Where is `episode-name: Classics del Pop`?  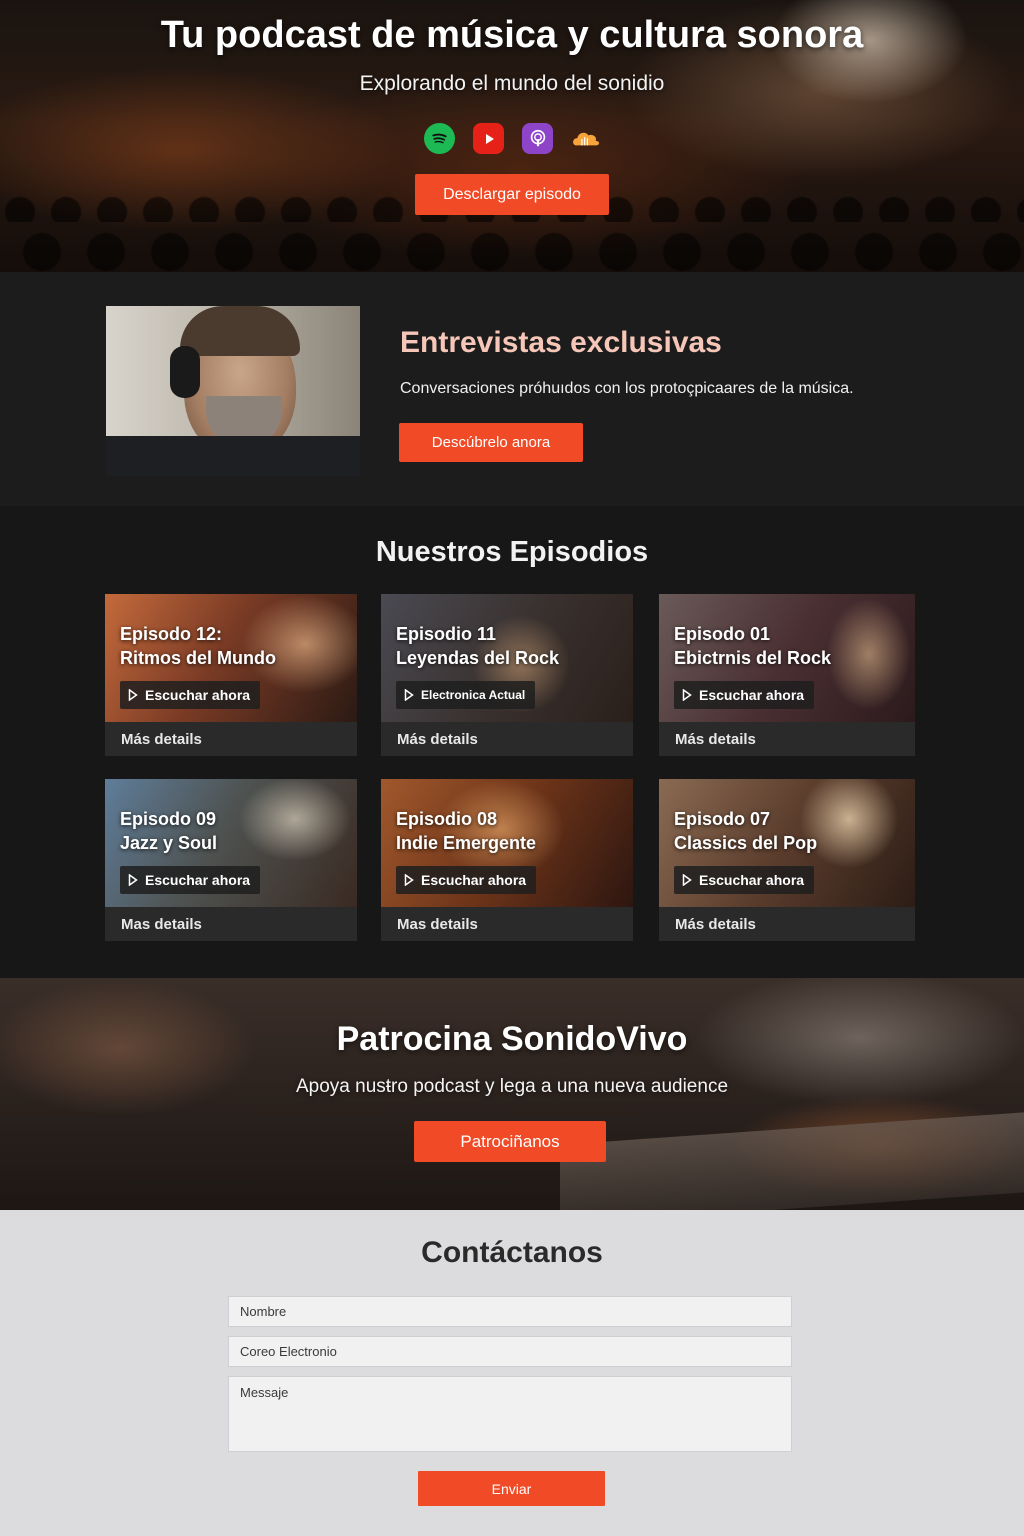 episode-name: Classics del Pop is located at coordinates (746, 843).